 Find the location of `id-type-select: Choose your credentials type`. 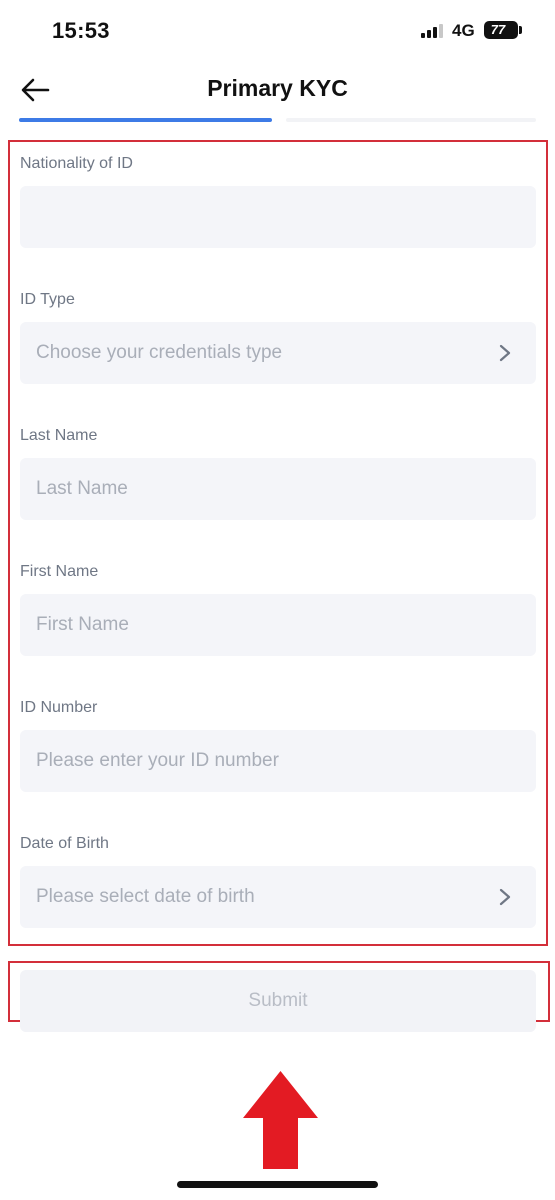

id-type-select: Choose your credentials type is located at coordinates (278, 353).